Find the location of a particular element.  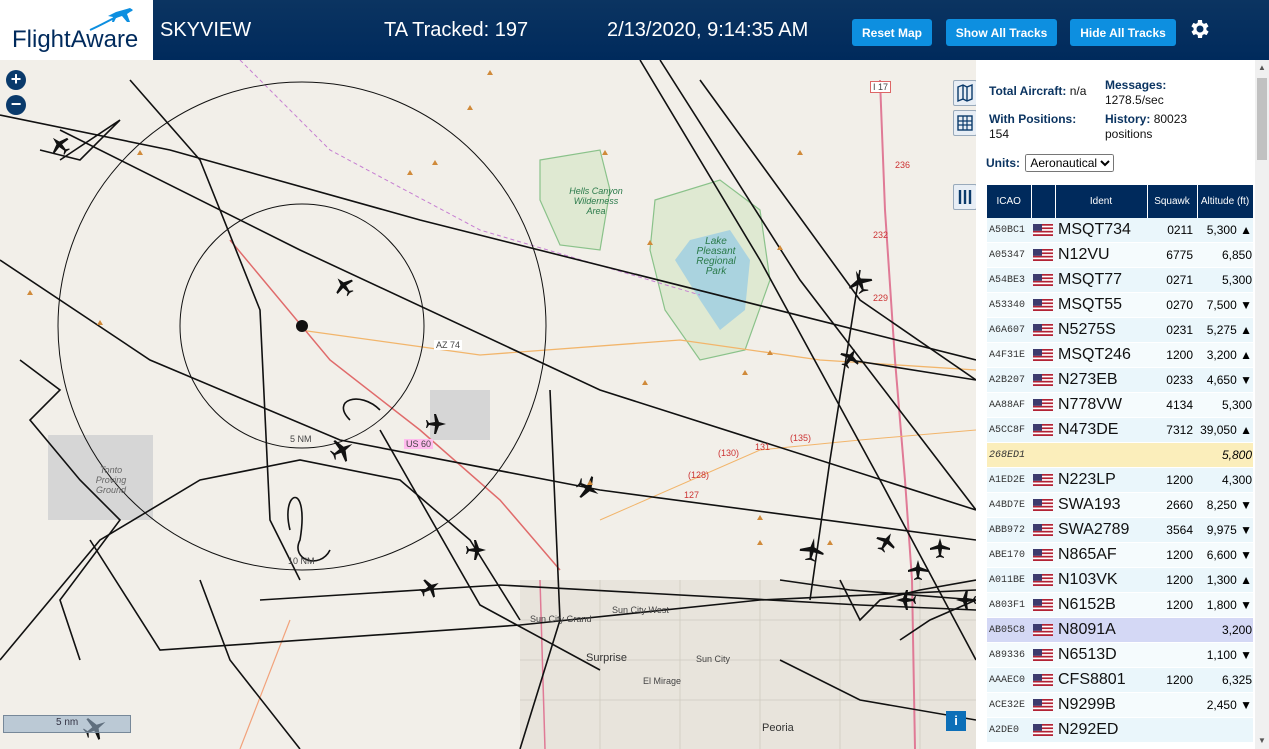

messages-value: 1278.5/sec is located at coordinates (1134, 100).